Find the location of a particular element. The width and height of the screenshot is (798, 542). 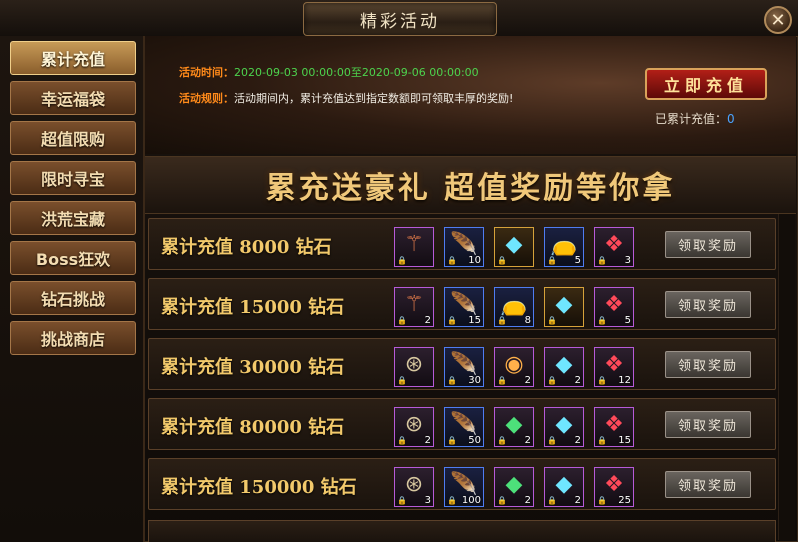

tier-threshold-label: 累计充值 150000 钻石 is located at coordinates (259, 487).